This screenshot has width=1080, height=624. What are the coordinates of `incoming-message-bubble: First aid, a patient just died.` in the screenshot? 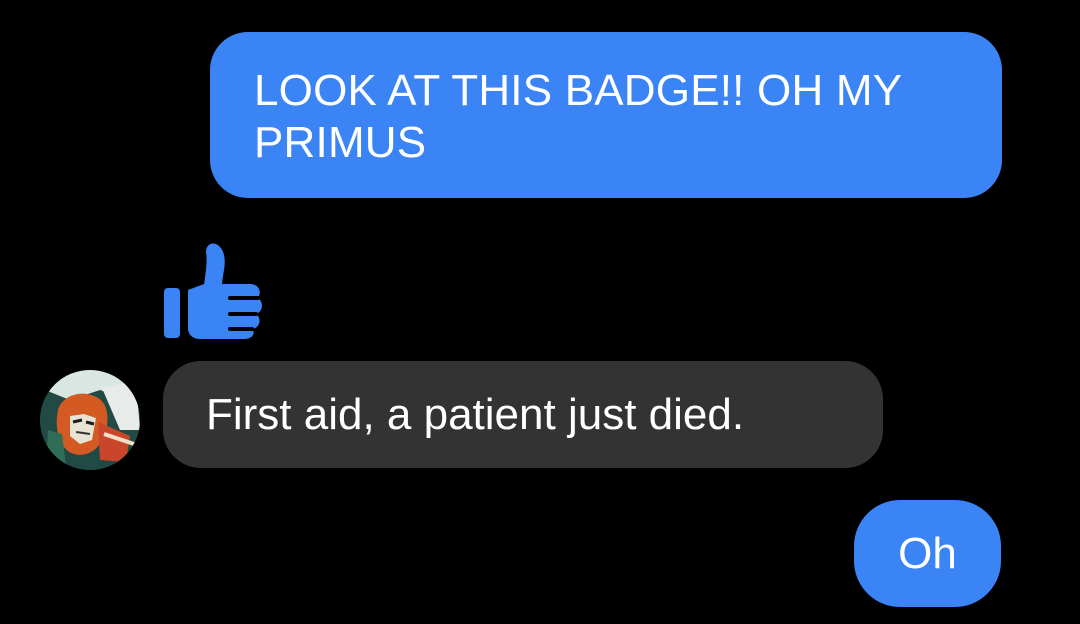 It's located at (523, 414).